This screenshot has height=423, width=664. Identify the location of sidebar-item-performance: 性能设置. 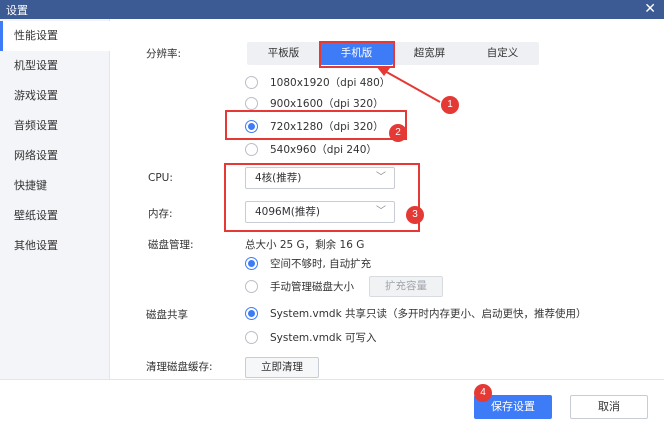
(55, 36).